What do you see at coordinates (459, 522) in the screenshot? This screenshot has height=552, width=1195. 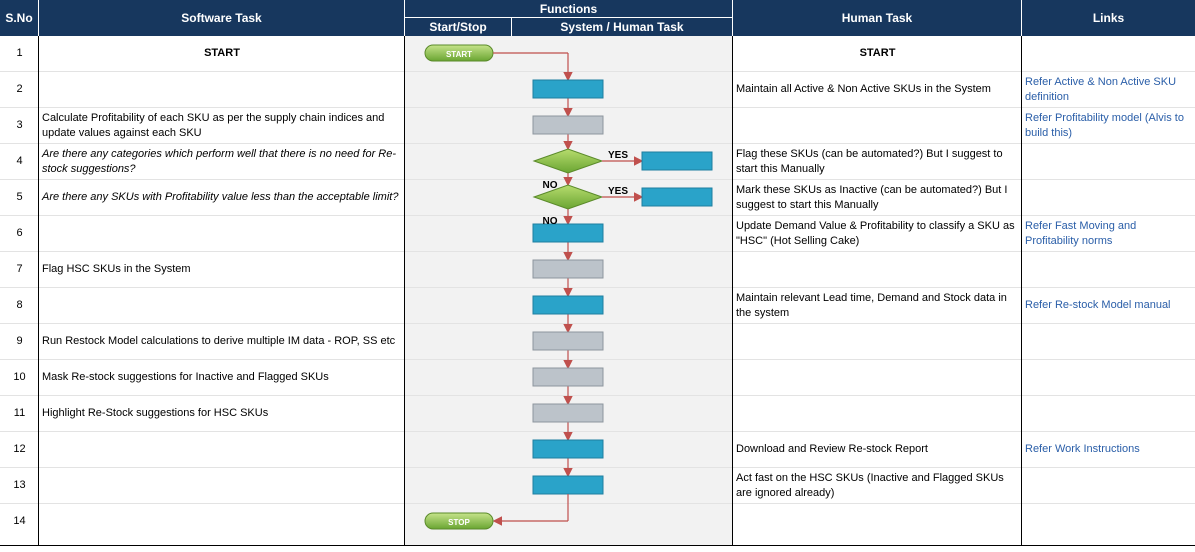 I see `stop-label: STOP` at bounding box center [459, 522].